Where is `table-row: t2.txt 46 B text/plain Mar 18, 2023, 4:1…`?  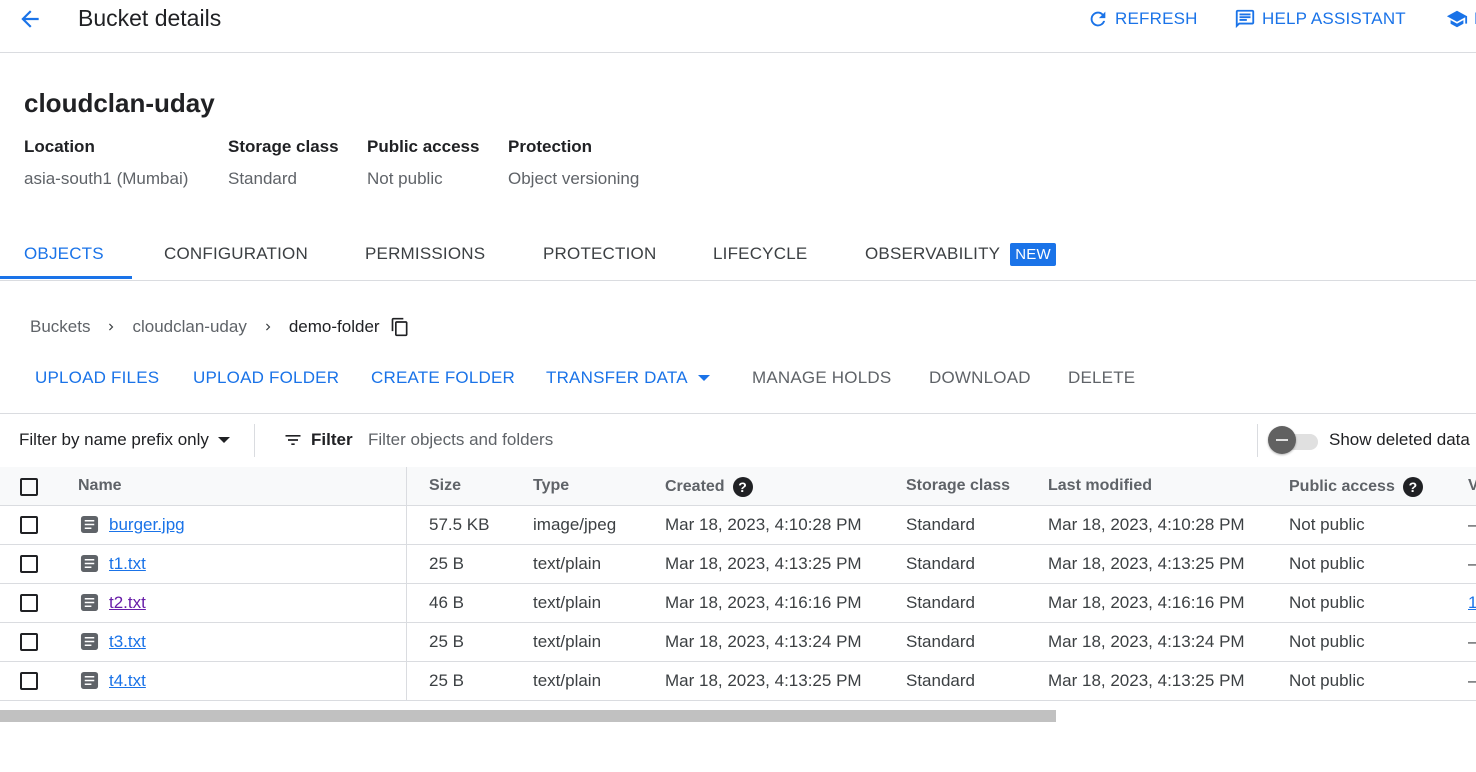 table-row: t2.txt 46 B text/plain Mar 18, 2023, 4:1… is located at coordinates (738, 603).